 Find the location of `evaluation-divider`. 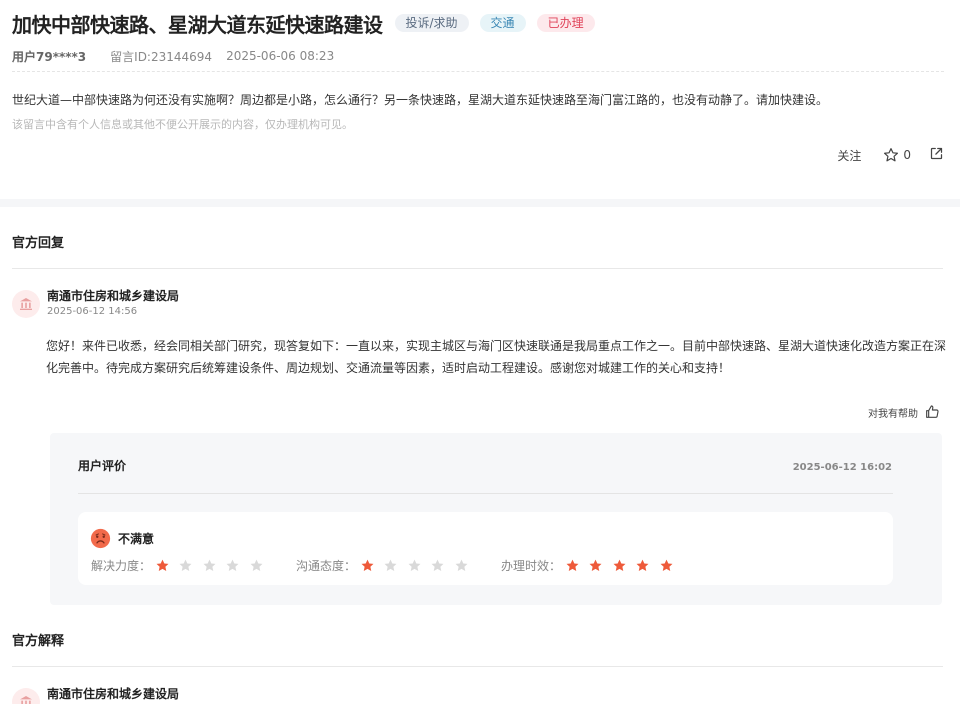

evaluation-divider is located at coordinates (485, 493).